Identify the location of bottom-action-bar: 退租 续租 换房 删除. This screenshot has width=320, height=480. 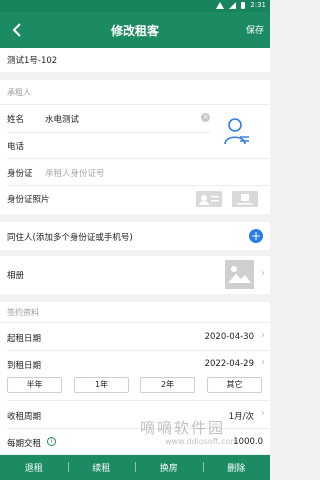
(135, 467).